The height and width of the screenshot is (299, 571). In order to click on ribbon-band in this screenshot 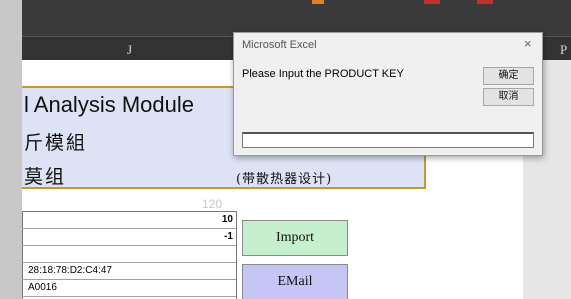, I will do `click(296, 18)`.